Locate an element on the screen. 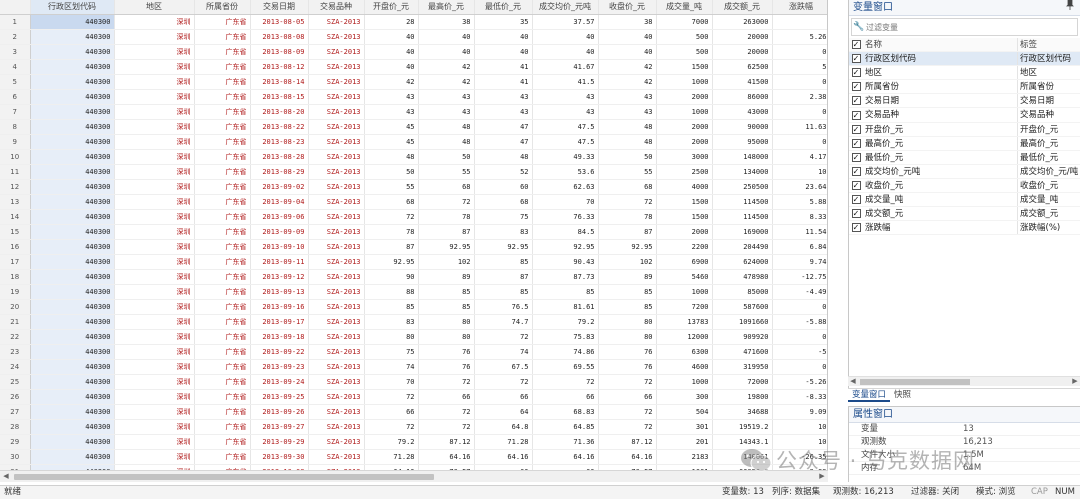  variable-list-item: ✓ 成交均价_元吨 成交均价_元/吨 is located at coordinates (964, 171).